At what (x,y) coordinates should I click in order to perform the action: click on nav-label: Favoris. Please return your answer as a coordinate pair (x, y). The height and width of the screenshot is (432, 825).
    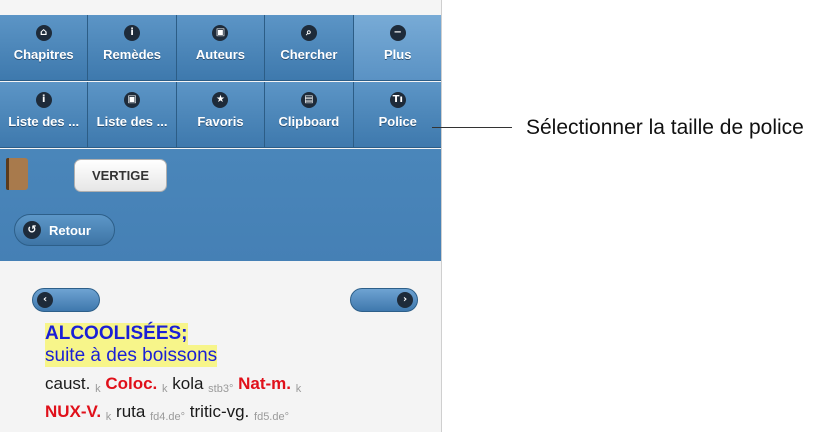
    Looking at the image, I should click on (220, 121).